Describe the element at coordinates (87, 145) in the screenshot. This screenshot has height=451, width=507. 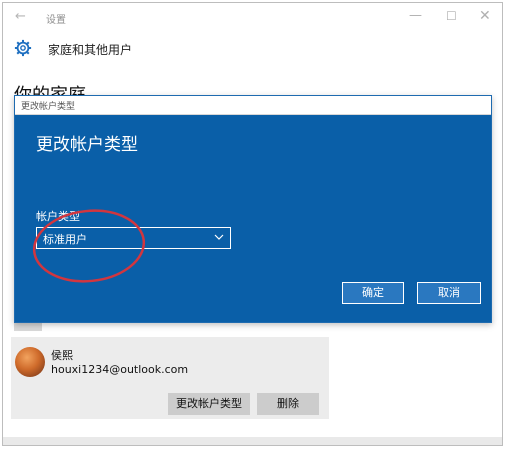
I see `dialog-heading: 更改帐户类型` at that location.